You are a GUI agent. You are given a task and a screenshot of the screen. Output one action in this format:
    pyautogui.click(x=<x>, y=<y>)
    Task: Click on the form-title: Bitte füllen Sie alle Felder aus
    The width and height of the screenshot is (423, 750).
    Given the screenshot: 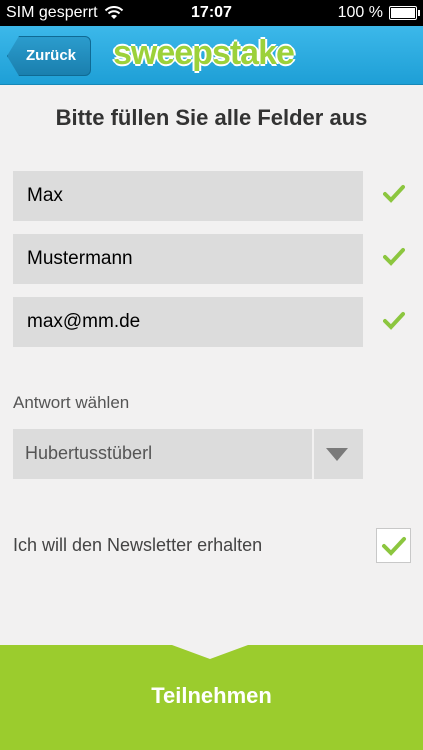 What is the action you would take?
    pyautogui.click(x=211, y=117)
    